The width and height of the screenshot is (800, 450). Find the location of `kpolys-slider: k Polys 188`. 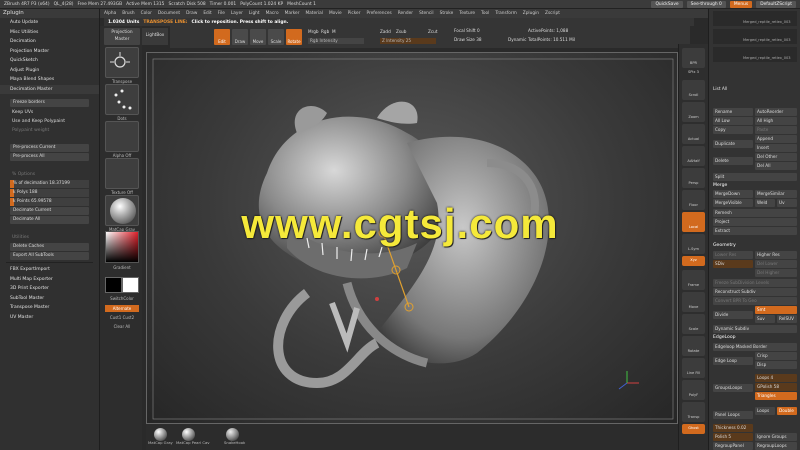

kpolys-slider: k Polys 188 is located at coordinates (49, 193).